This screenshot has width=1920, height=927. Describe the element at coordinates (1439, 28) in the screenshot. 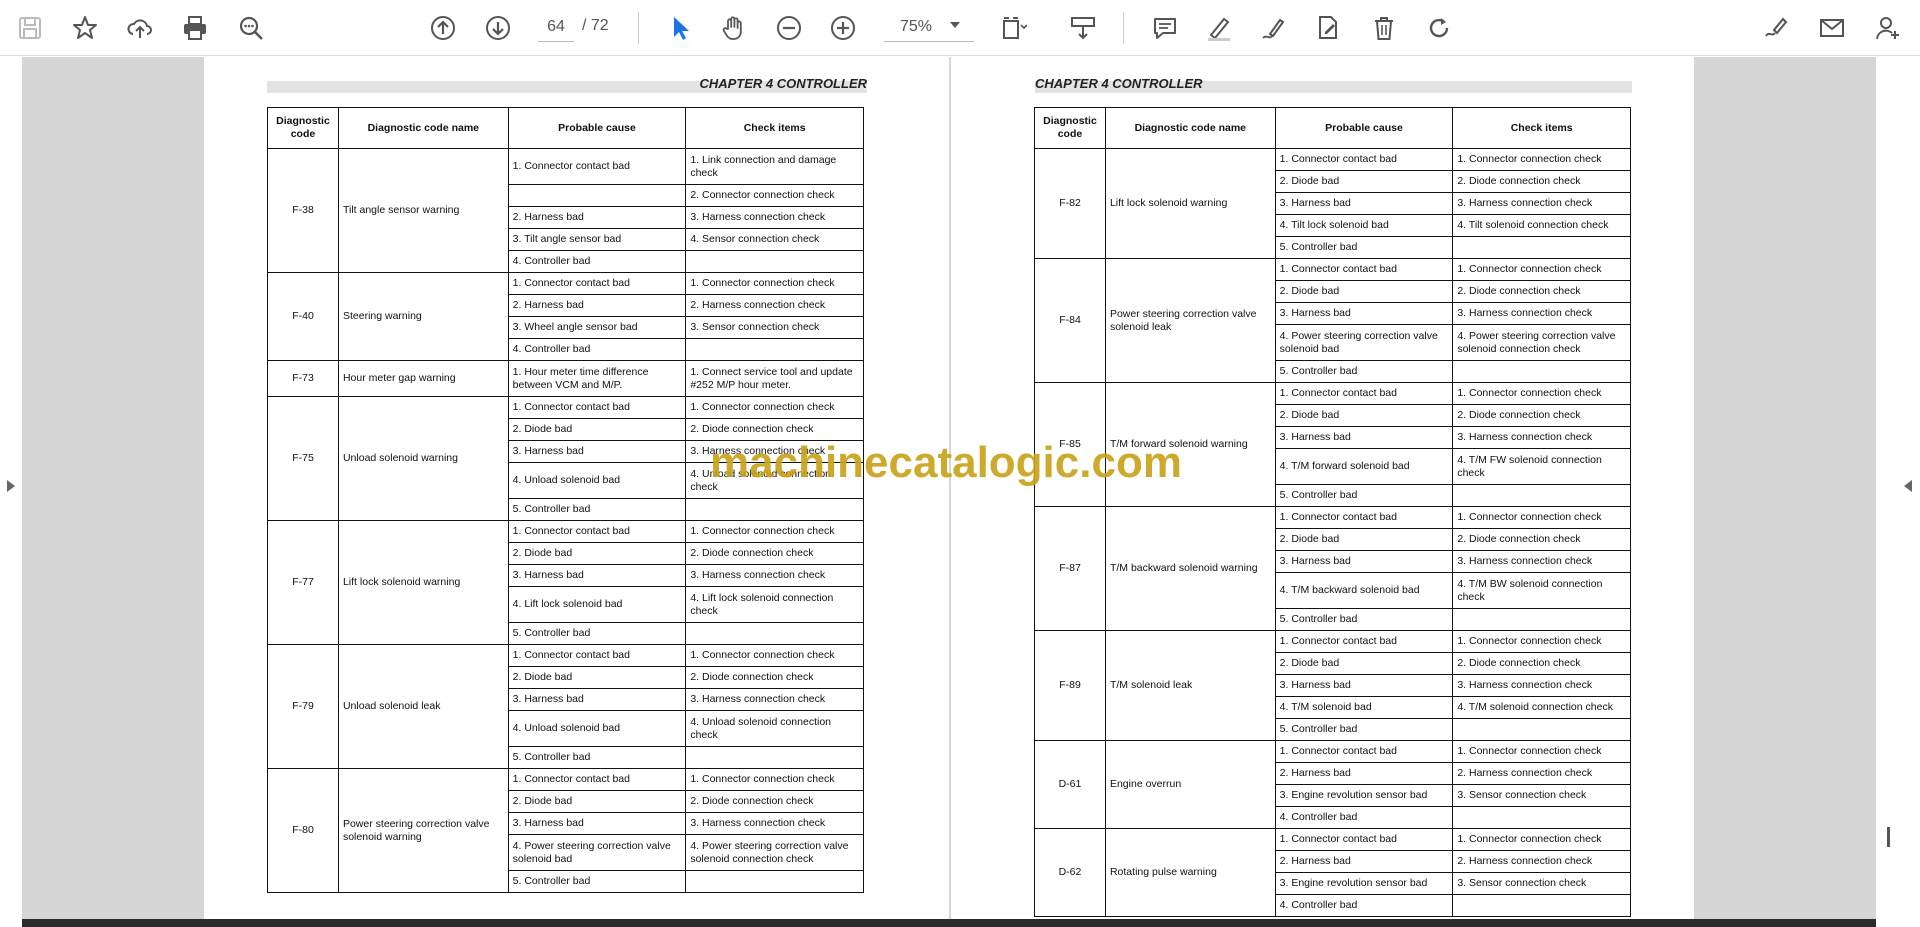

I see `redo-icon` at that location.